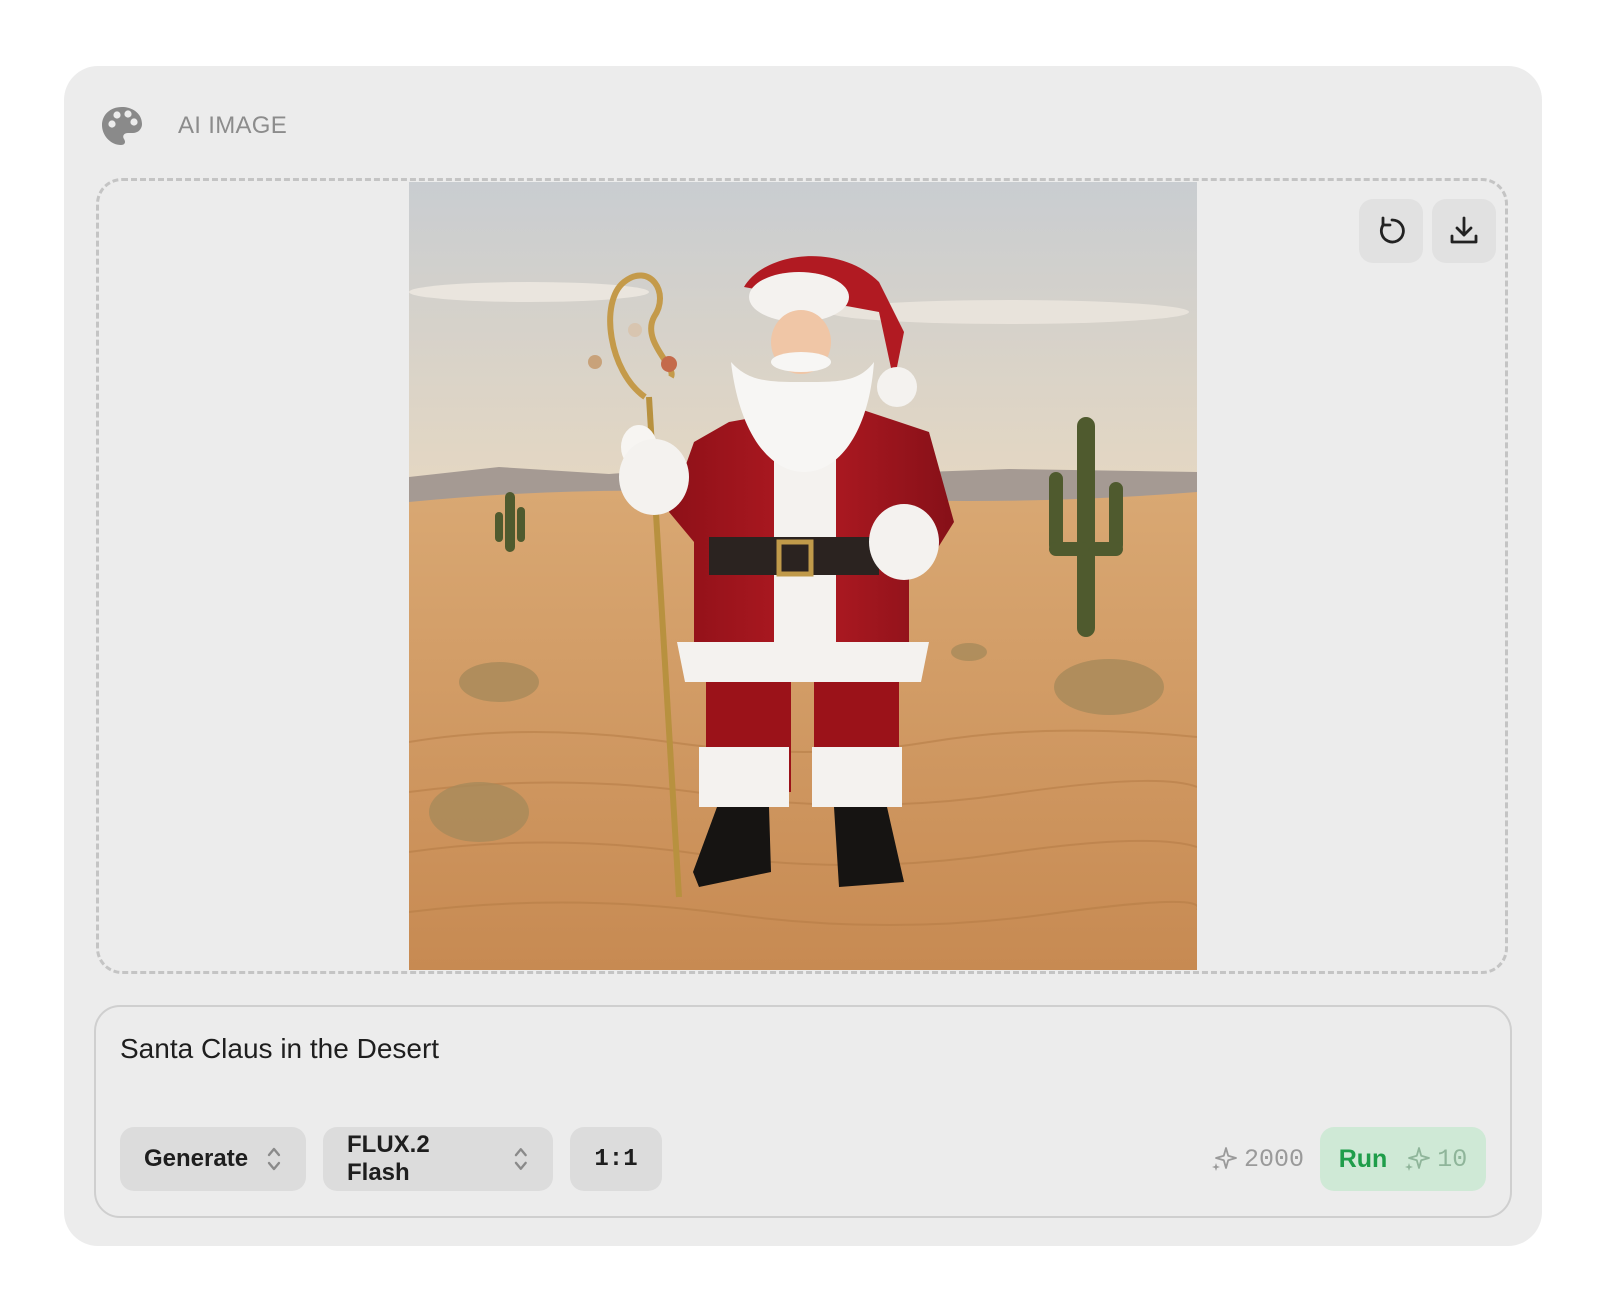 The width and height of the screenshot is (1600, 1304). Describe the element at coordinates (196, 1158) in the screenshot. I see `mode-select-label: Generate` at that location.